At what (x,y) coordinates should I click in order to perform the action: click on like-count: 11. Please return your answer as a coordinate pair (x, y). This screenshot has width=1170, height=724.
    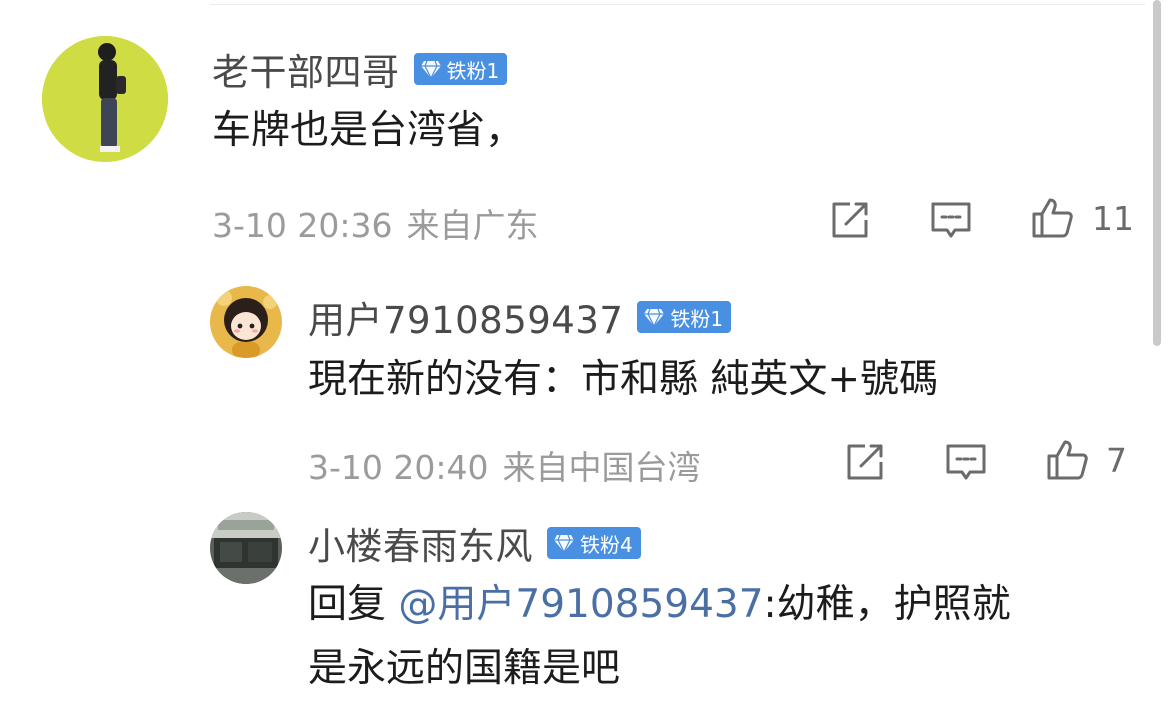
    Looking at the image, I should click on (1113, 218).